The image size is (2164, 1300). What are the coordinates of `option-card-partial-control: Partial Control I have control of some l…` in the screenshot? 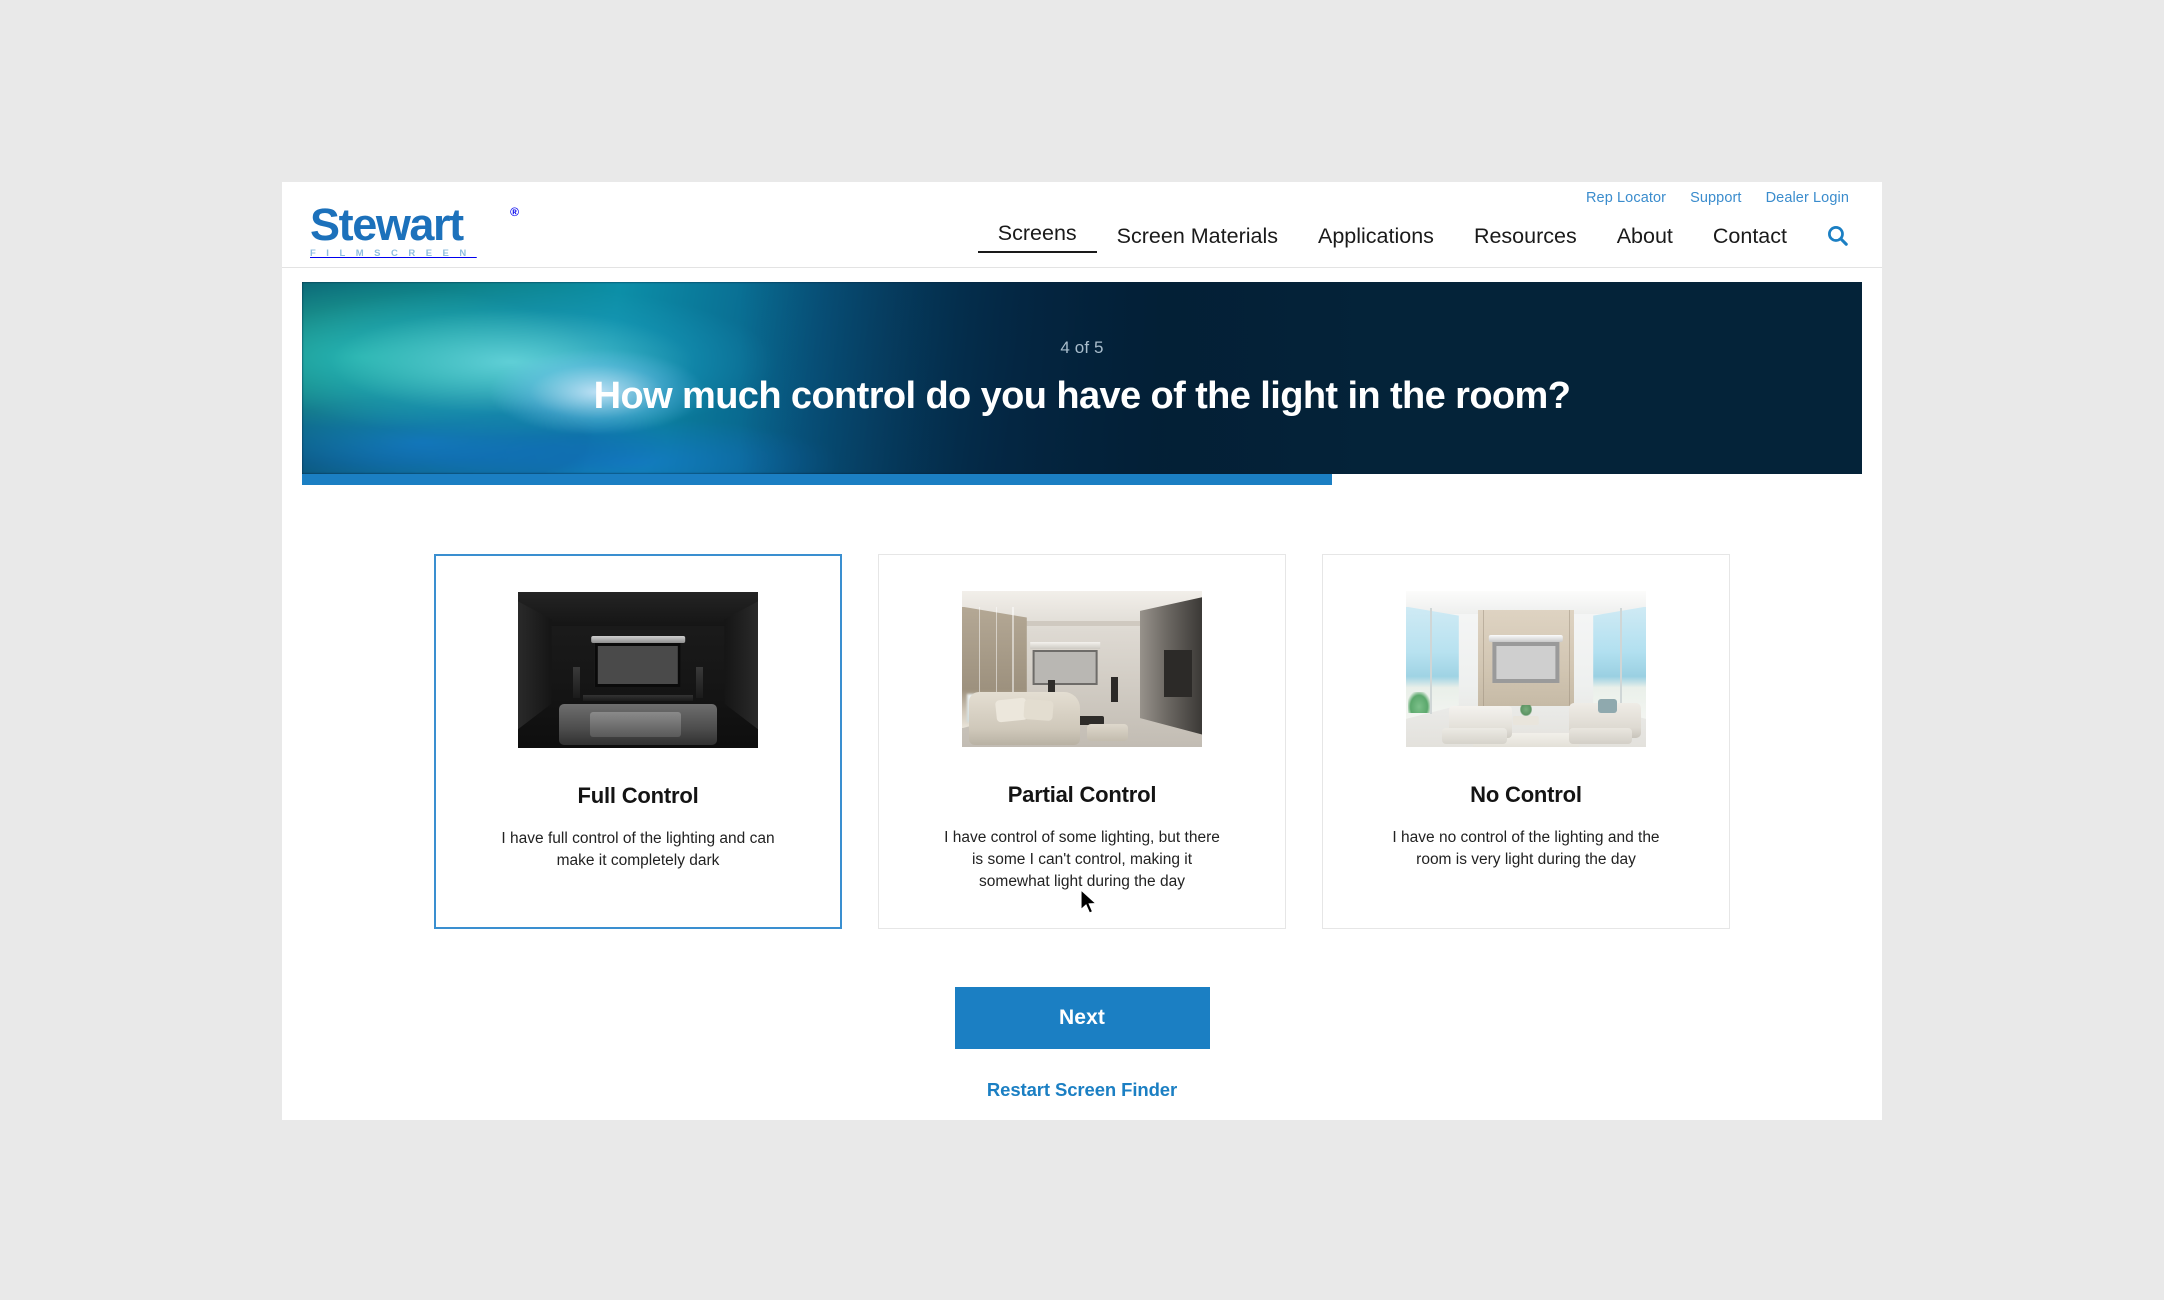 It's located at (1082, 741).